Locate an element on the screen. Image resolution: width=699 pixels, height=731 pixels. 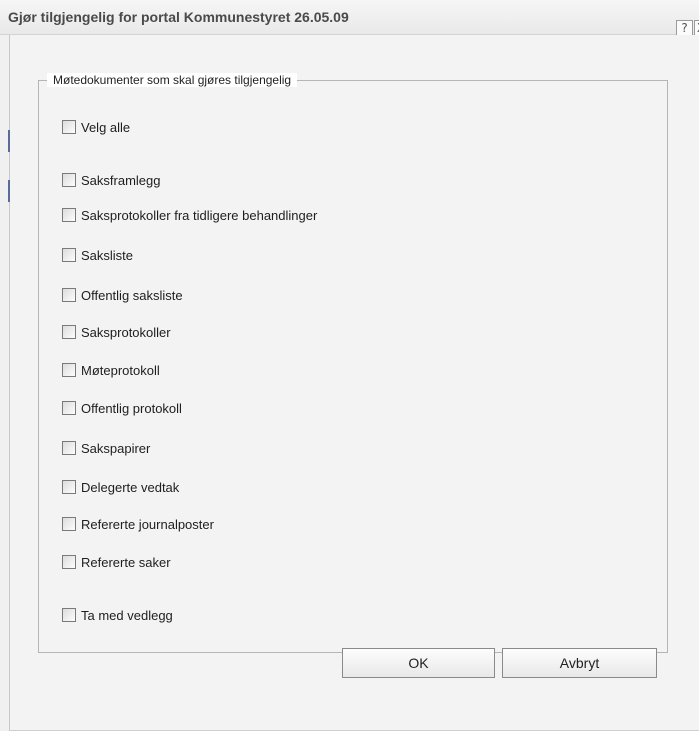
checkbox-ta-med-vedlegg: Ta med vedlegg is located at coordinates (117, 615).